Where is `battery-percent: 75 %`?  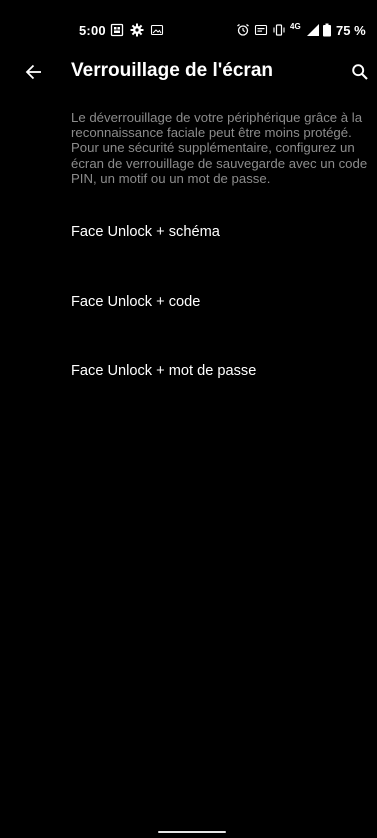 battery-percent: 75 % is located at coordinates (351, 30).